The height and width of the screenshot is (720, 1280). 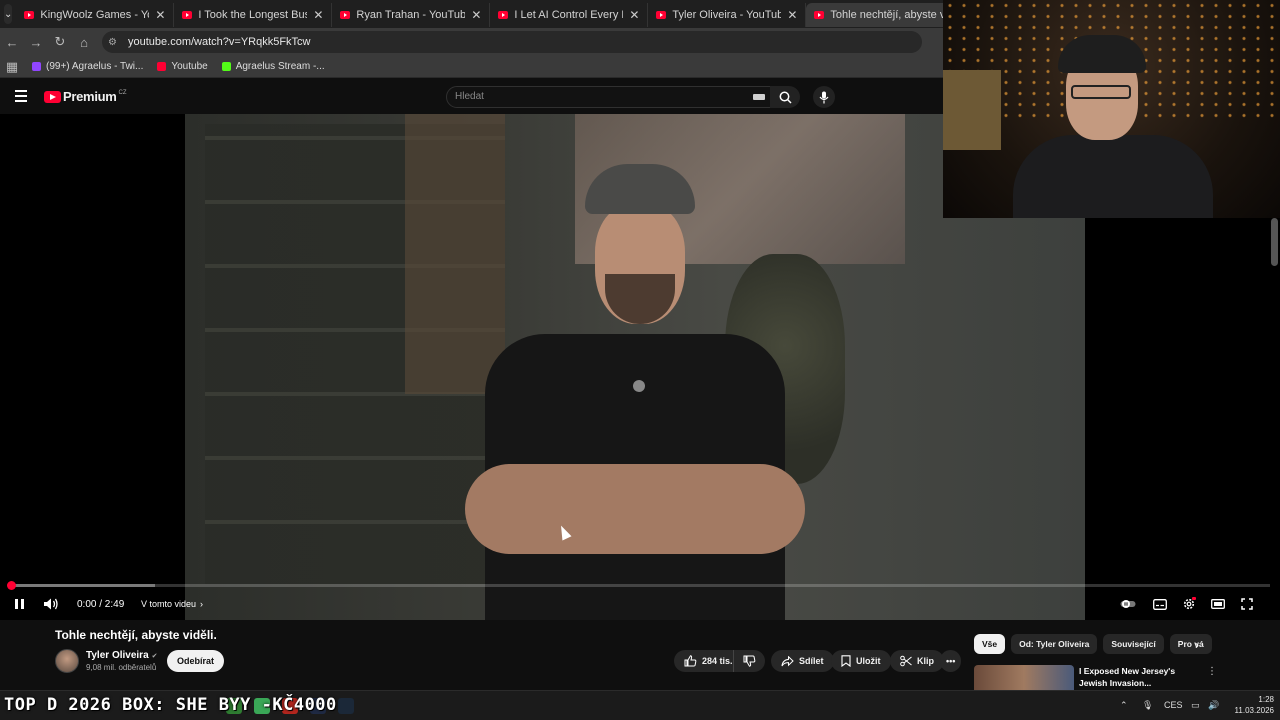 I want to click on thumbs-down-icon, so click(x=749, y=661).